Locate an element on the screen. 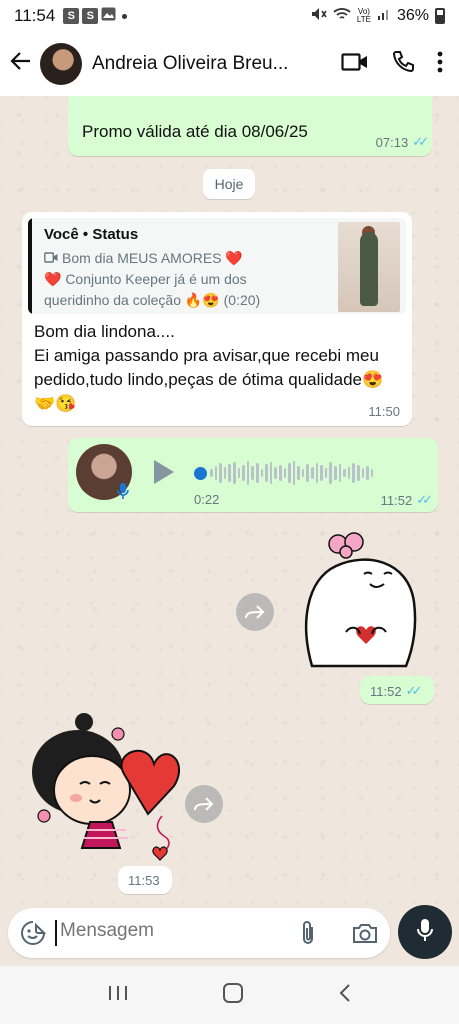 The height and width of the screenshot is (1024, 459). more-notifications-dot is located at coordinates (125, 16).